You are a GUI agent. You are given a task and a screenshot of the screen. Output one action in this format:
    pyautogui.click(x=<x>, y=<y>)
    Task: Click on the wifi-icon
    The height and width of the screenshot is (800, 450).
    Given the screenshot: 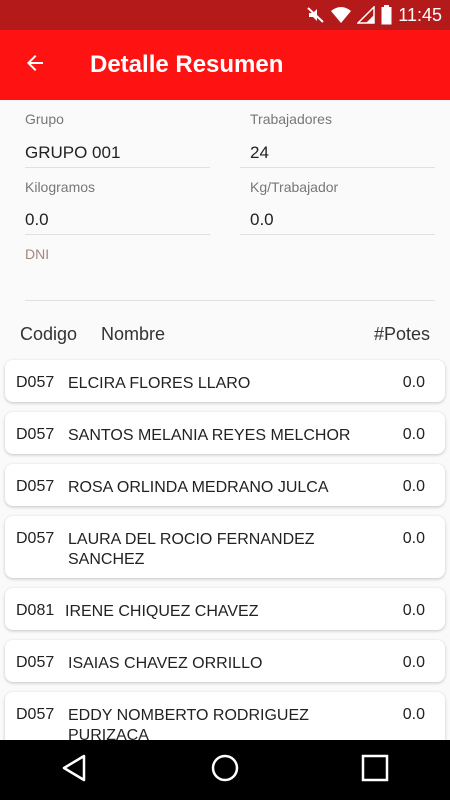 What is the action you would take?
    pyautogui.click(x=341, y=15)
    